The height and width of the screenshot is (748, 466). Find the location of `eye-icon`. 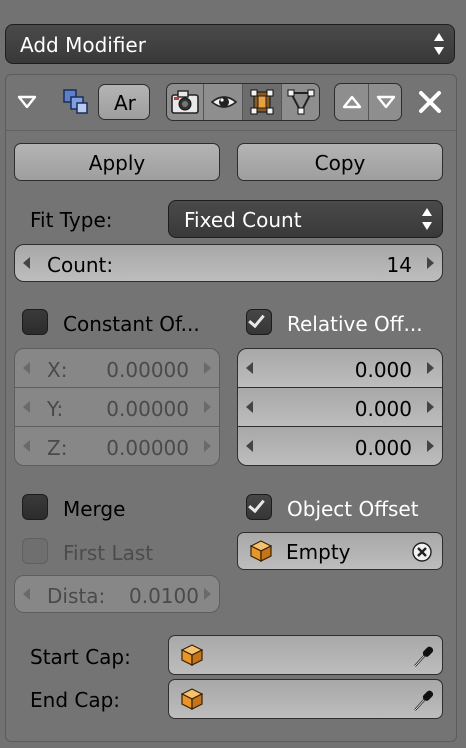

eye-icon is located at coordinates (224, 102).